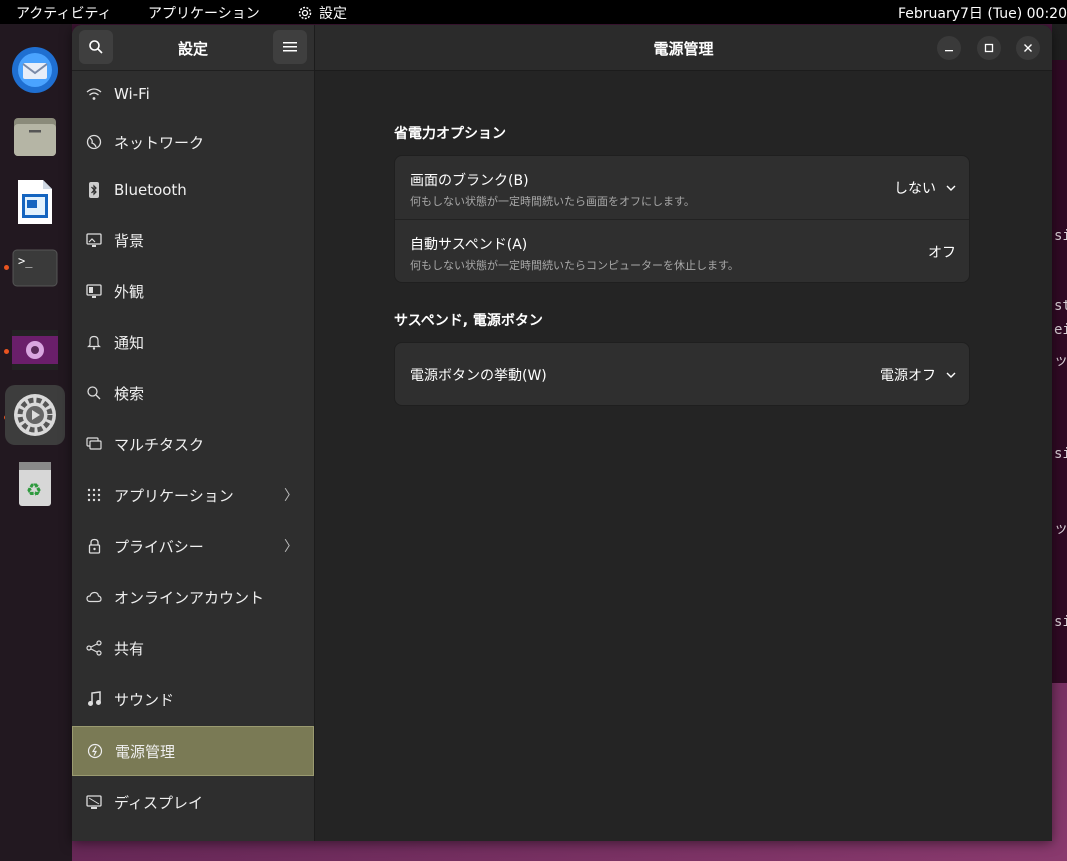 Image resolution: width=1067 pixels, height=861 pixels. I want to click on dropdown-value: しない, so click(915, 189).